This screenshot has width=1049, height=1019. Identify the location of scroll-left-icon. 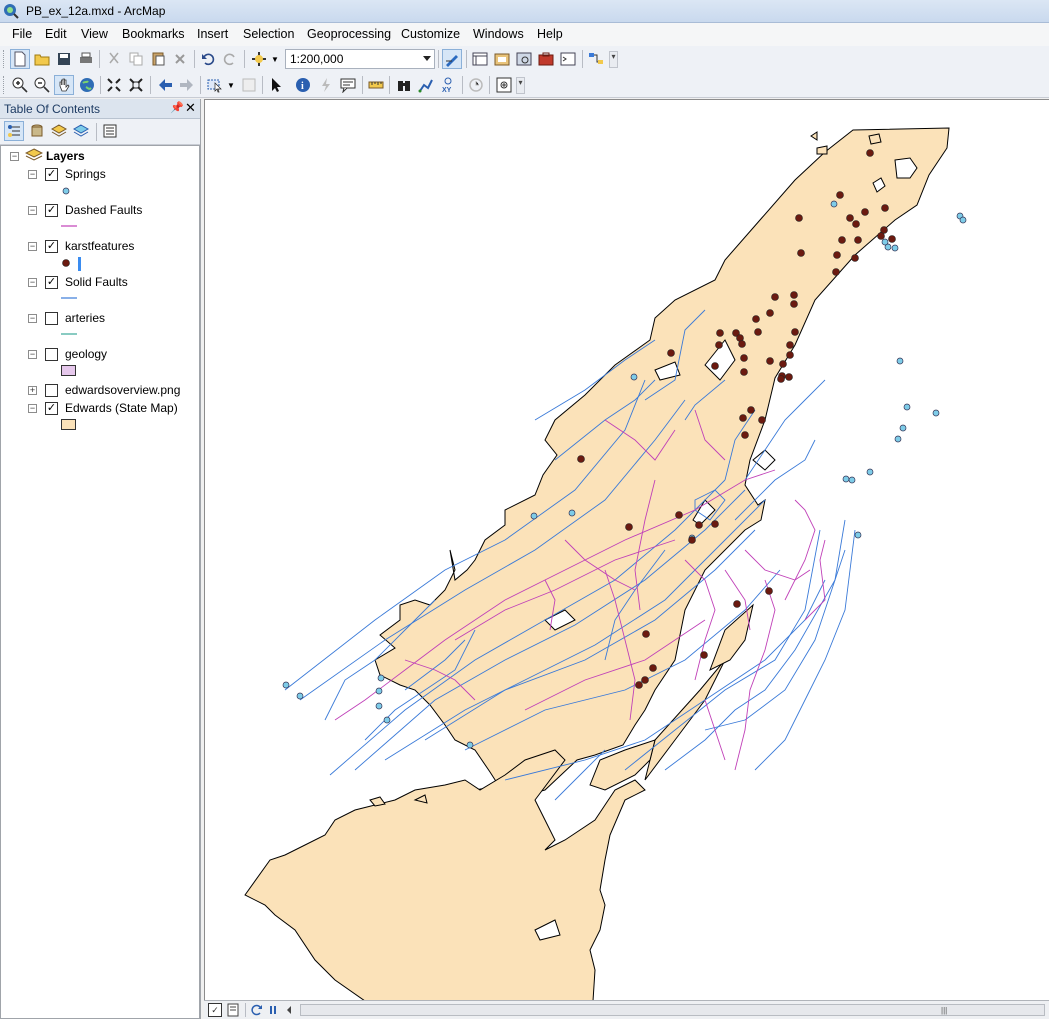
(289, 1010).